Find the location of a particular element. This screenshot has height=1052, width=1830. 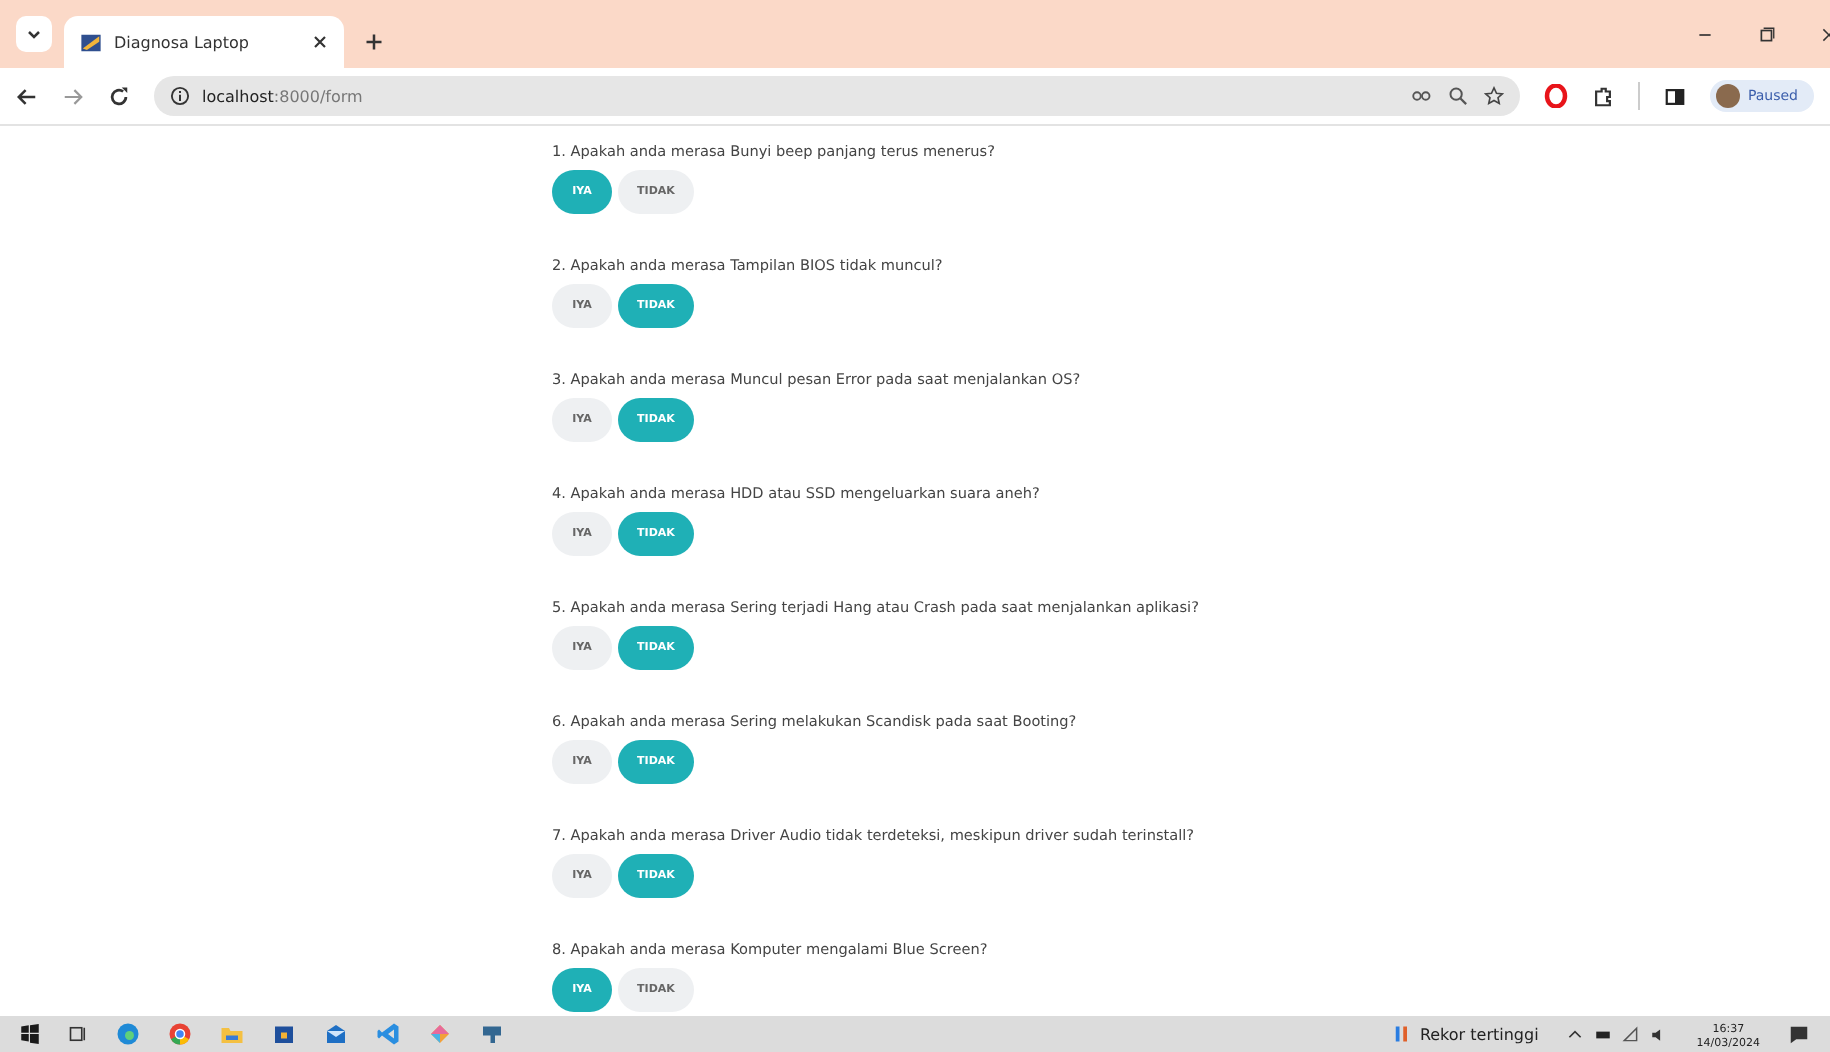

edge-icon is located at coordinates (128, 1034).